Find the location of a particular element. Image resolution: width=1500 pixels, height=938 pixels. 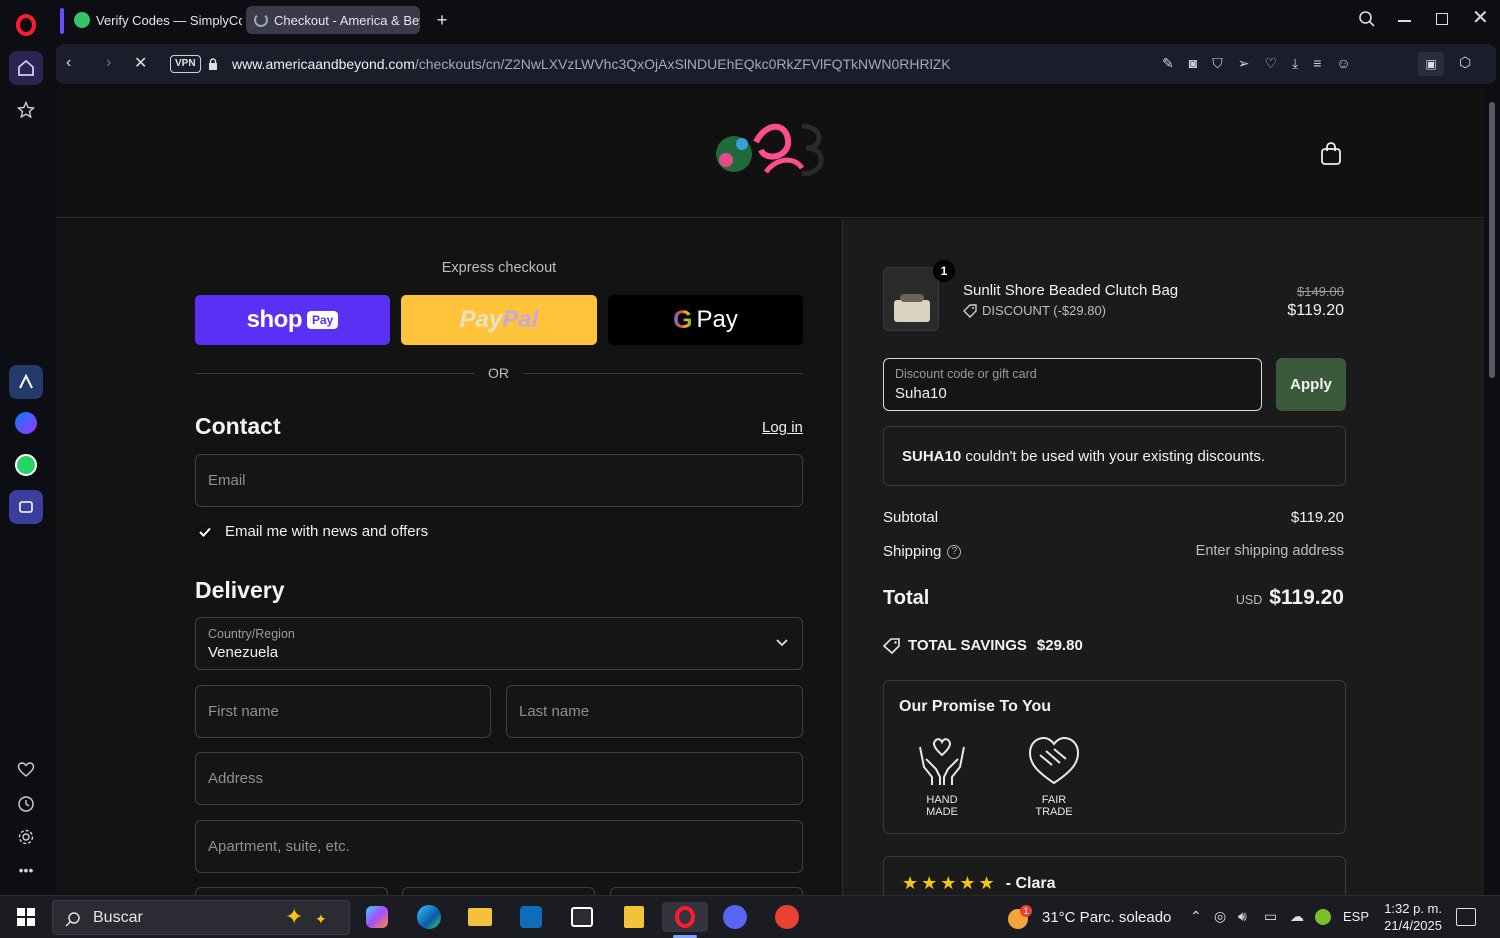

clock: 1:32 p. m. 21/4/2025 is located at coordinates (1409, 917).